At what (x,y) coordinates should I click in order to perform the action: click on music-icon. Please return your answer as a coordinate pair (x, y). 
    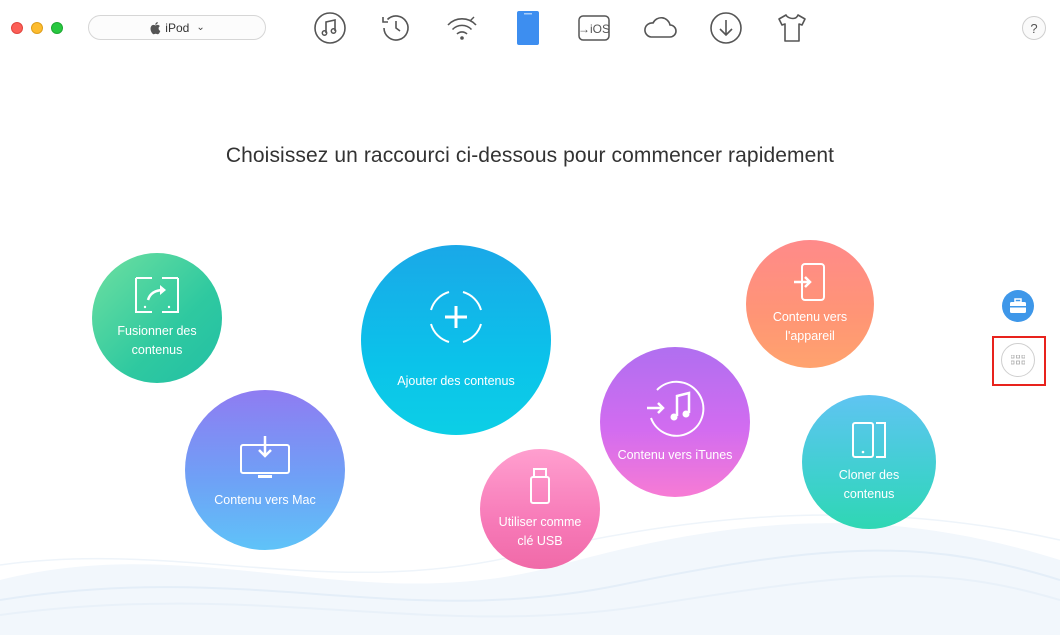
    Looking at the image, I should click on (330, 28).